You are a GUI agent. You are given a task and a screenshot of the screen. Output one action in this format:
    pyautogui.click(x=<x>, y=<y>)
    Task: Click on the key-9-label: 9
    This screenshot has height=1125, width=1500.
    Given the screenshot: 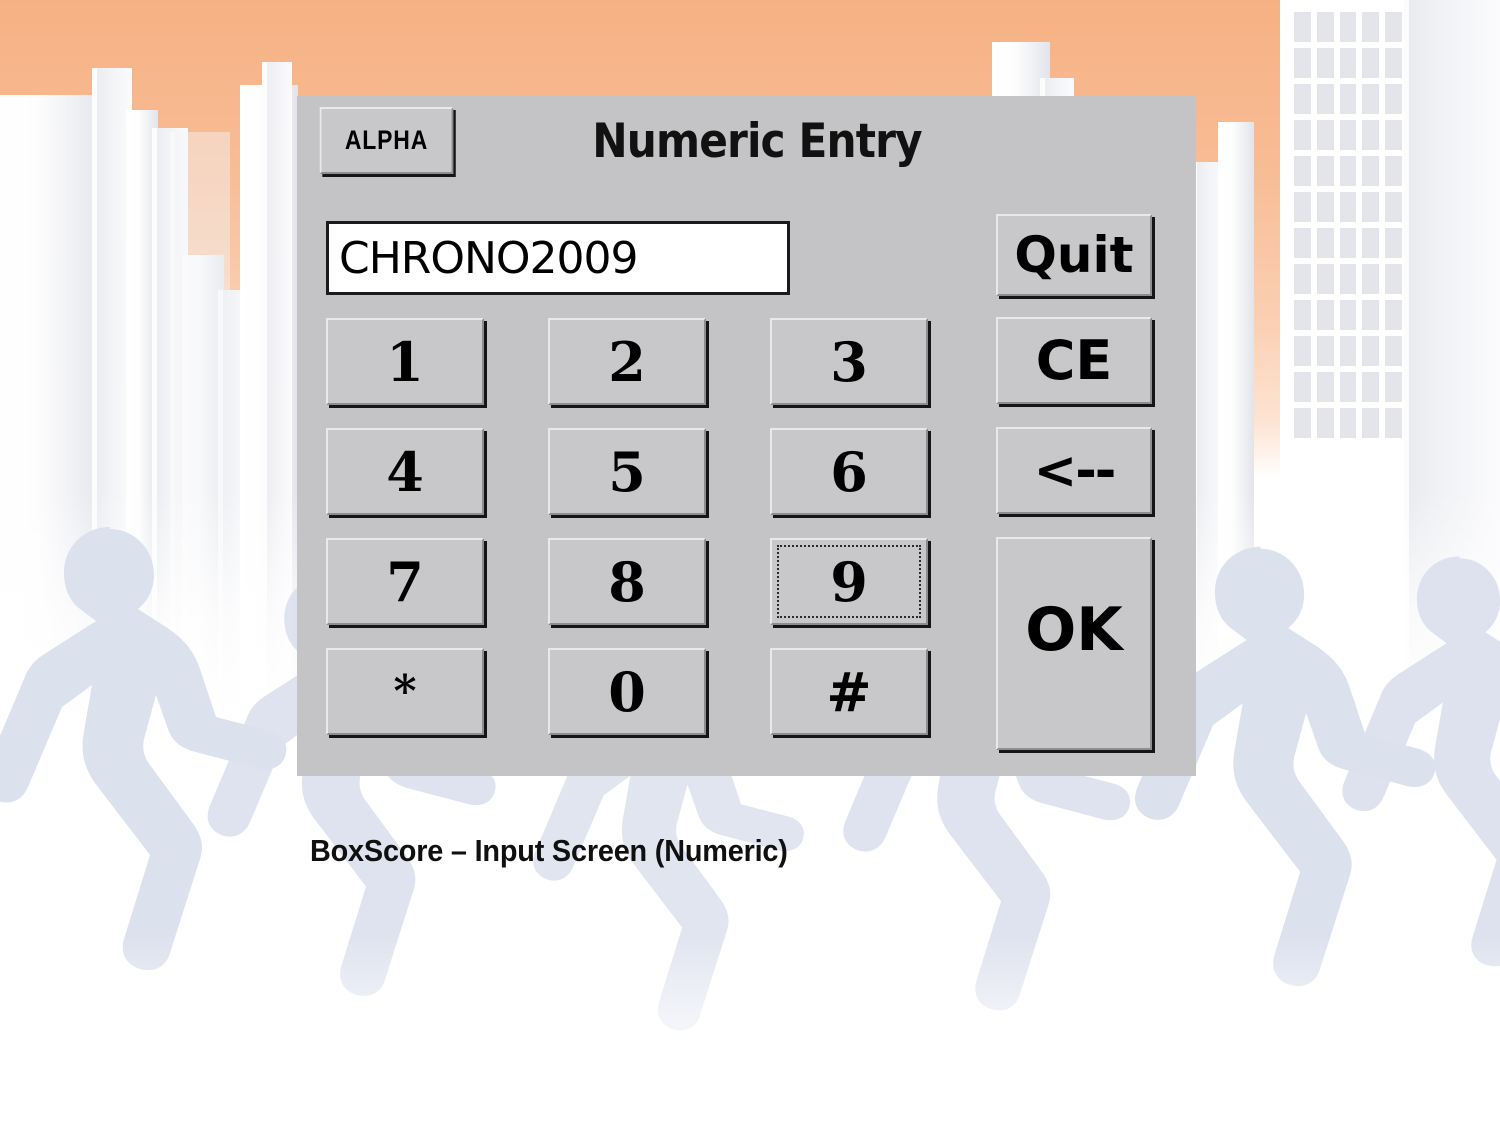 What is the action you would take?
    pyautogui.click(x=849, y=581)
    